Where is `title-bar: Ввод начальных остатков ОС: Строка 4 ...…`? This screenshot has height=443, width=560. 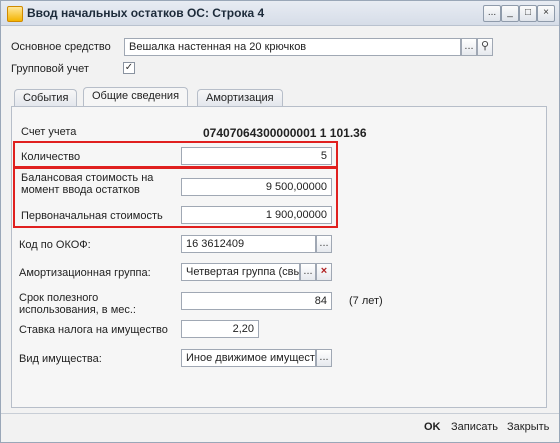 title-bar: Ввод начальных остатков ОС: Строка 4 ...… is located at coordinates (280, 13).